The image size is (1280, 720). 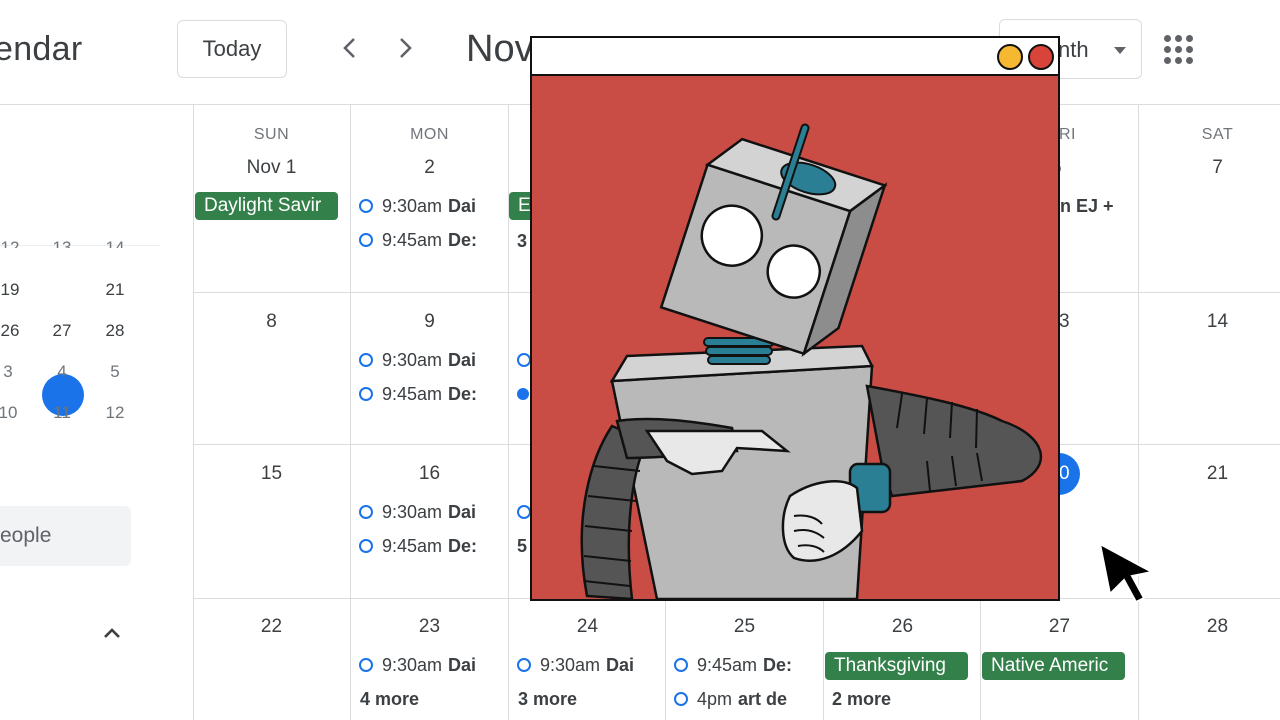 I want to click on mini-day: 13, so click(x=62, y=243).